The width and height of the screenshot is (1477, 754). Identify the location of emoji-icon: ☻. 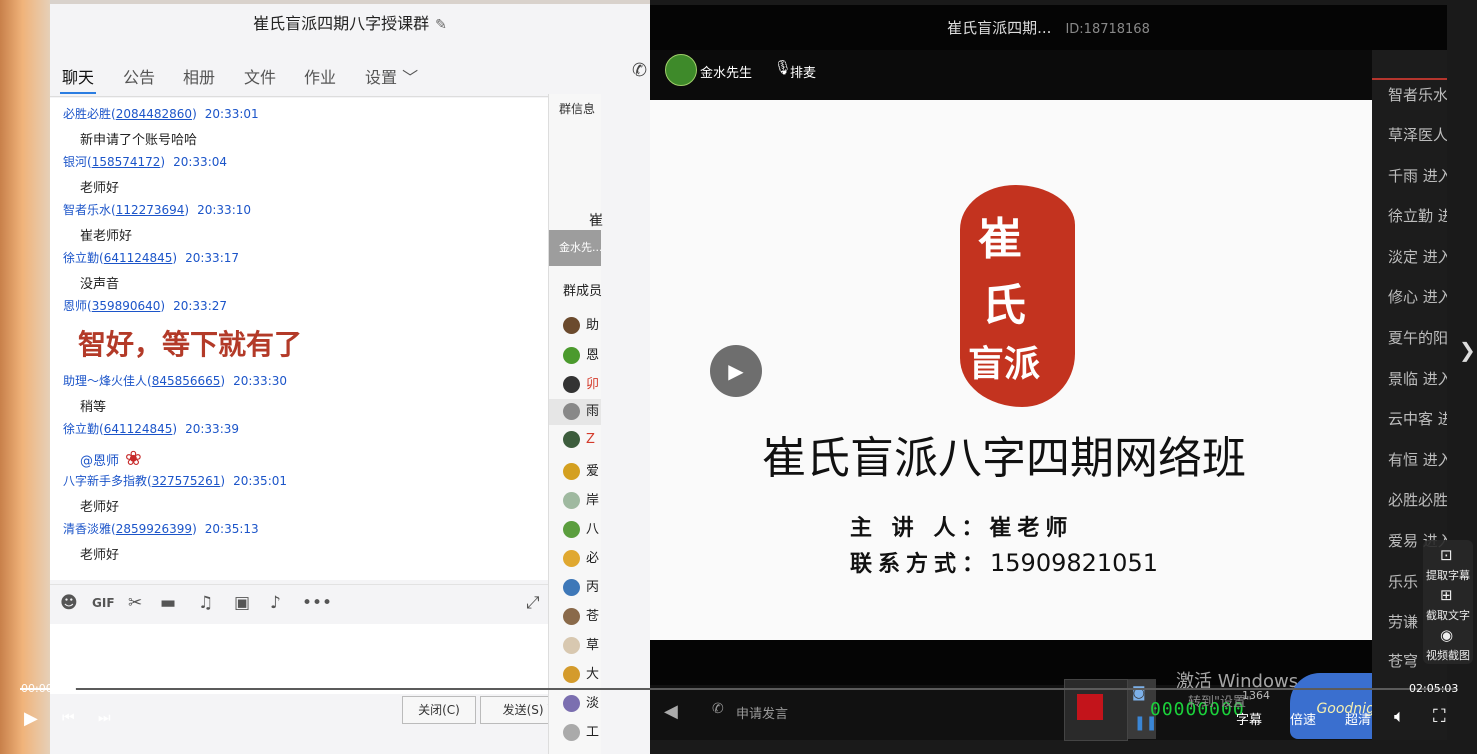
(69, 603).